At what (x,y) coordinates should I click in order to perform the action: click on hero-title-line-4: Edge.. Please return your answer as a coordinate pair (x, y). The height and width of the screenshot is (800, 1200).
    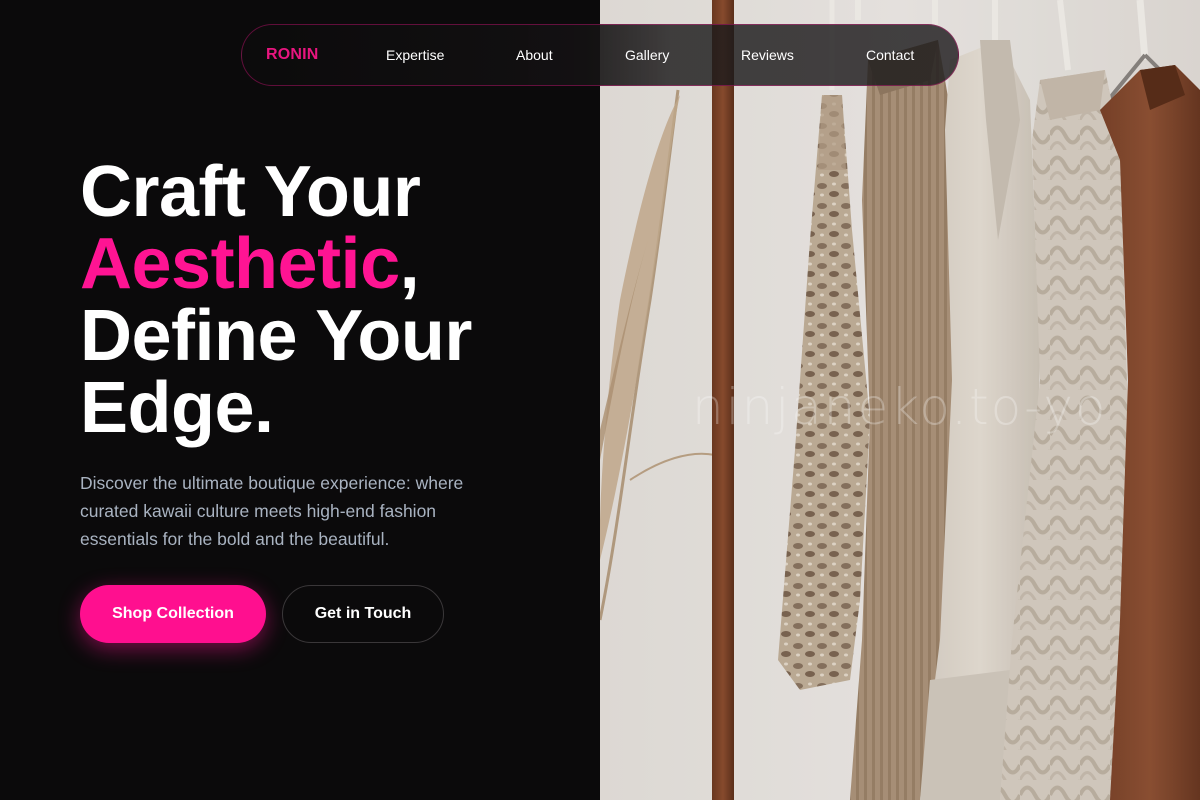
    Looking at the image, I should click on (177, 408).